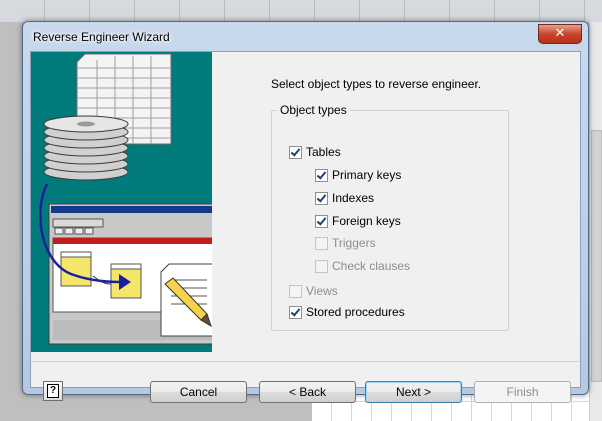  I want to click on triggers-checkbox-row: Triggers, so click(345, 243).